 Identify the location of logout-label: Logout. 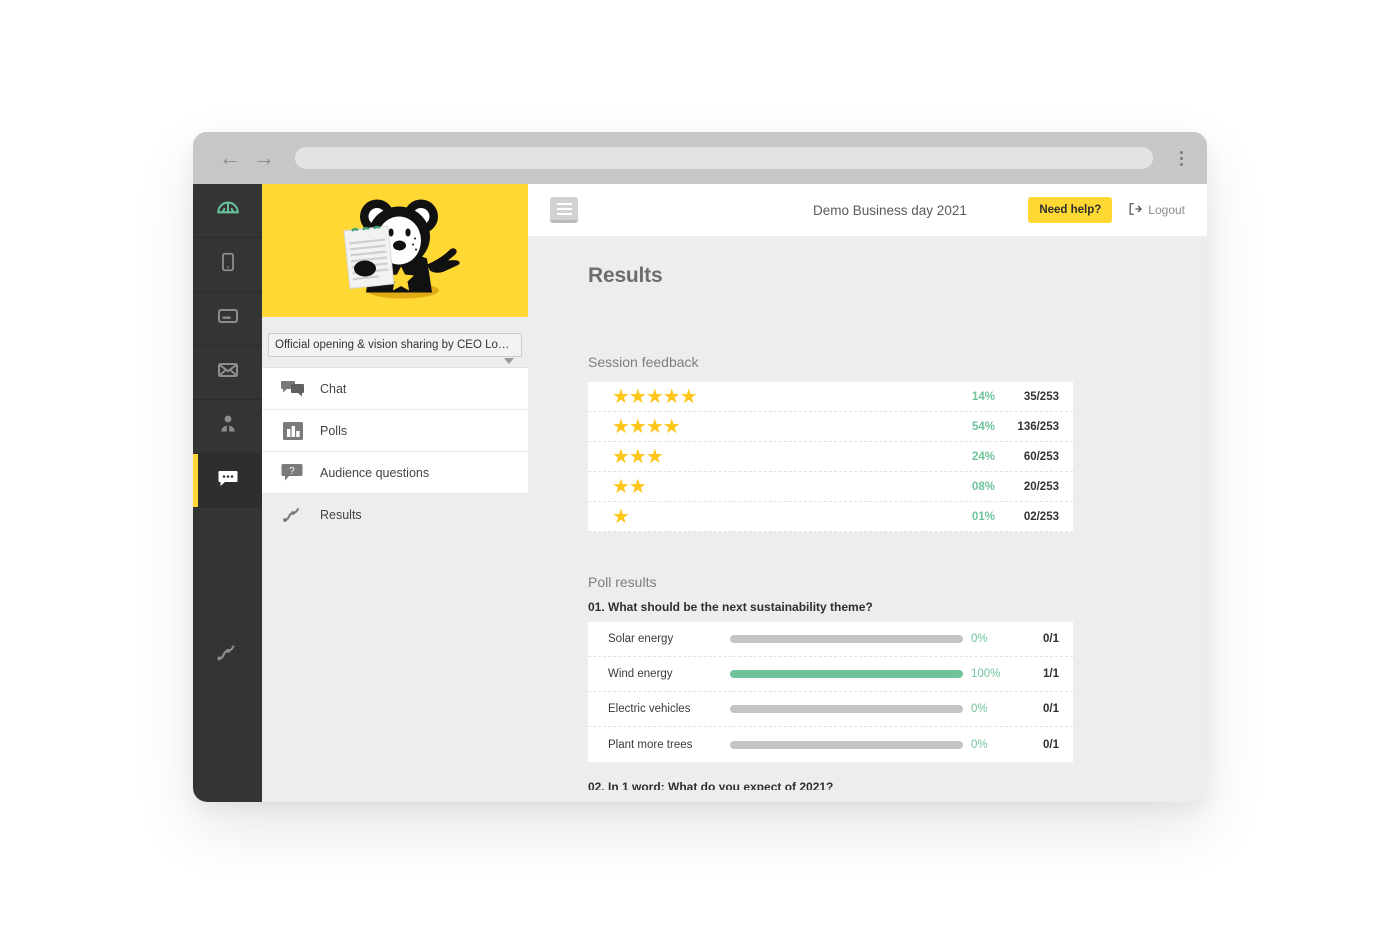
(1166, 210).